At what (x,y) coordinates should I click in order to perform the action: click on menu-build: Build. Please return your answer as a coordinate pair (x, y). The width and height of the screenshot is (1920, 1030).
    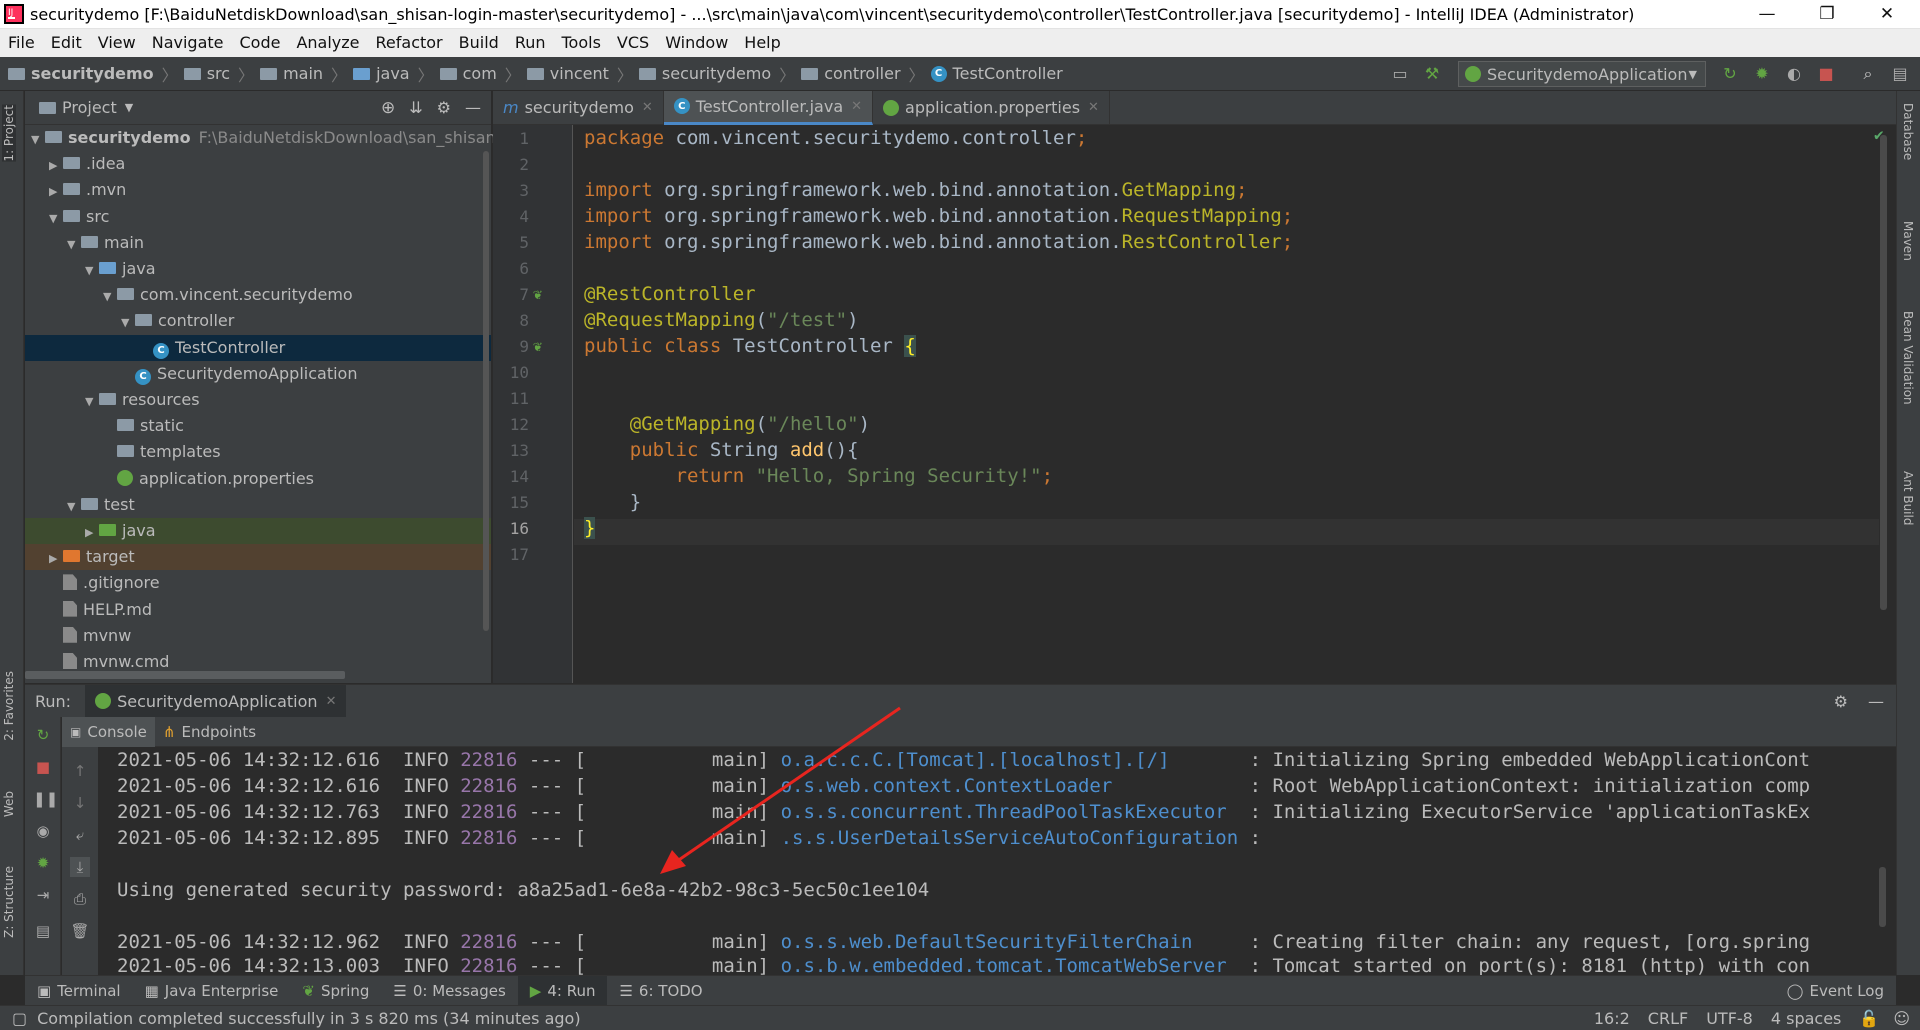
    Looking at the image, I should click on (479, 43).